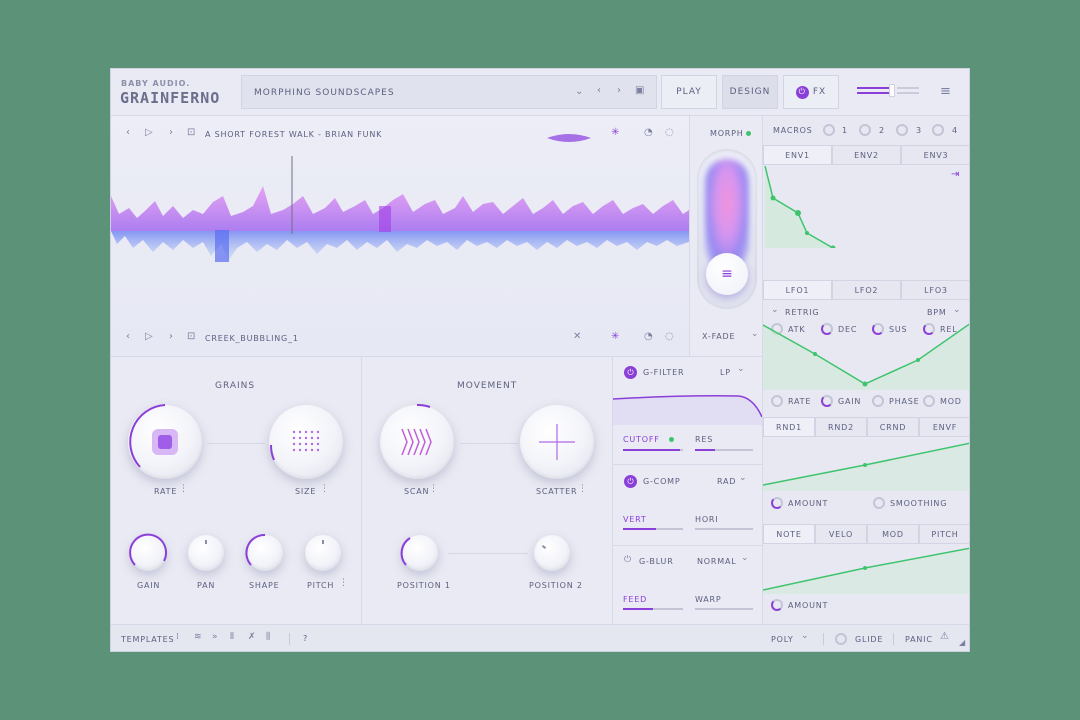  What do you see at coordinates (789, 534) in the screenshot?
I see `tab-note: NOTE` at bounding box center [789, 534].